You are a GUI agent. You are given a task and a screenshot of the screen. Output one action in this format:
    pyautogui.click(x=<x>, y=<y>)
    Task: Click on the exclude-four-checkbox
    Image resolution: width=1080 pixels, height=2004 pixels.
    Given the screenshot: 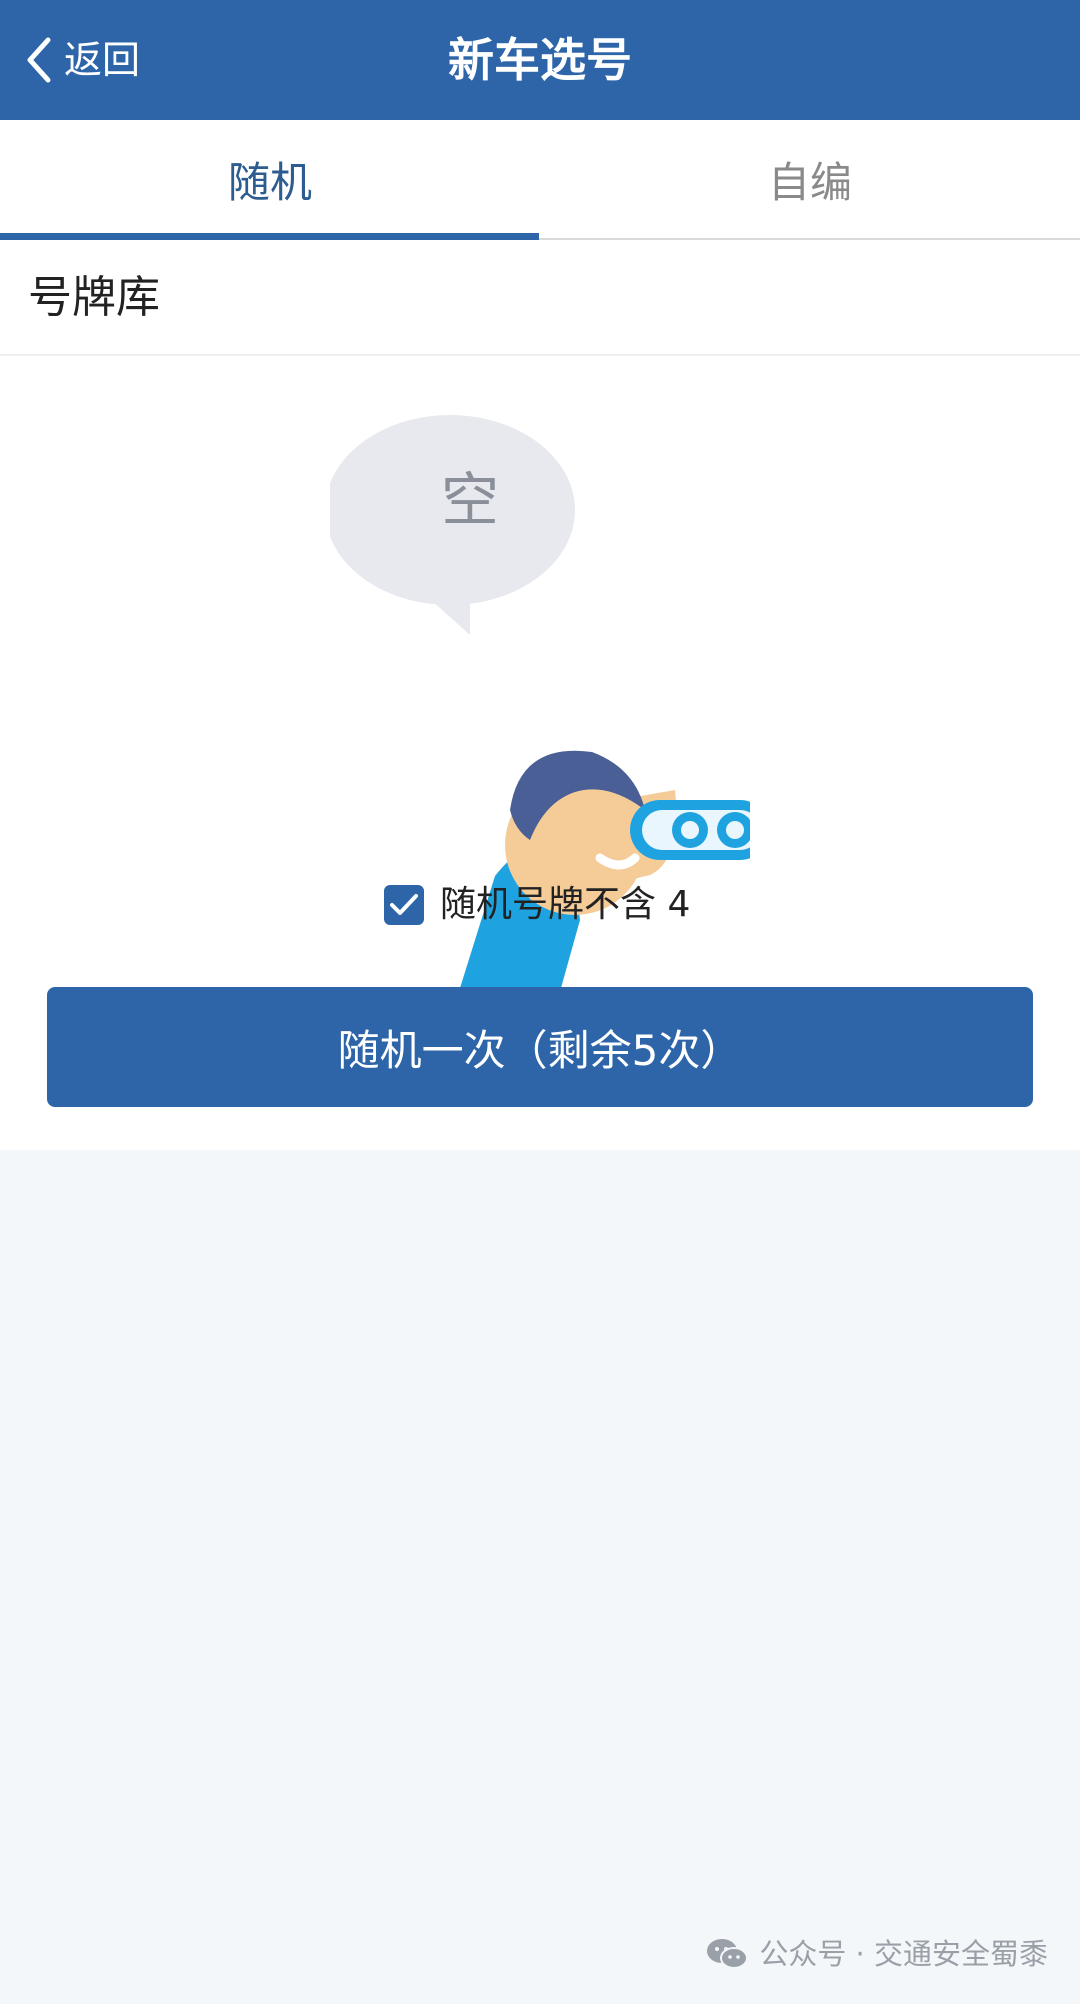 What is the action you would take?
    pyautogui.click(x=404, y=905)
    